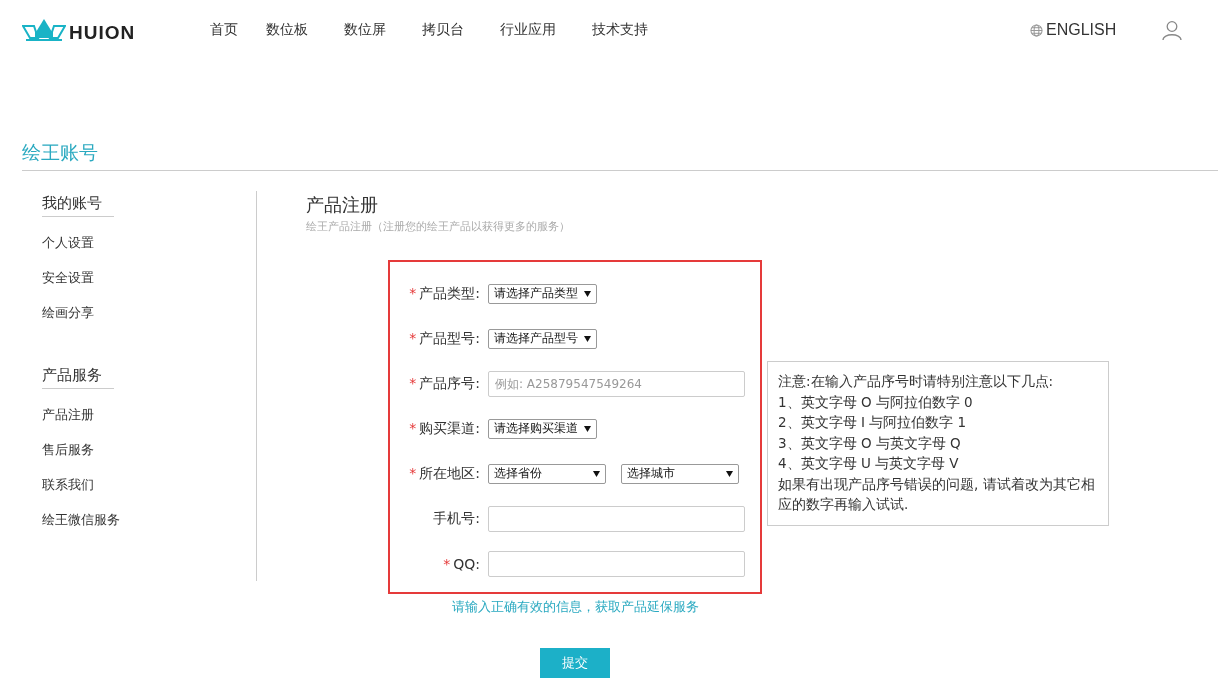 Image resolution: width=1218 pixels, height=690 pixels. I want to click on dropdown: 请选择产品类型, so click(542, 293).